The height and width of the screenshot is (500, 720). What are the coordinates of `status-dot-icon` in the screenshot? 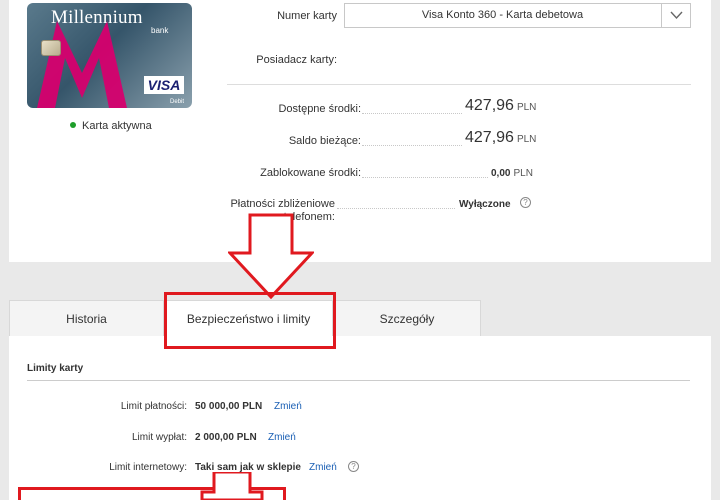 It's located at (73, 125).